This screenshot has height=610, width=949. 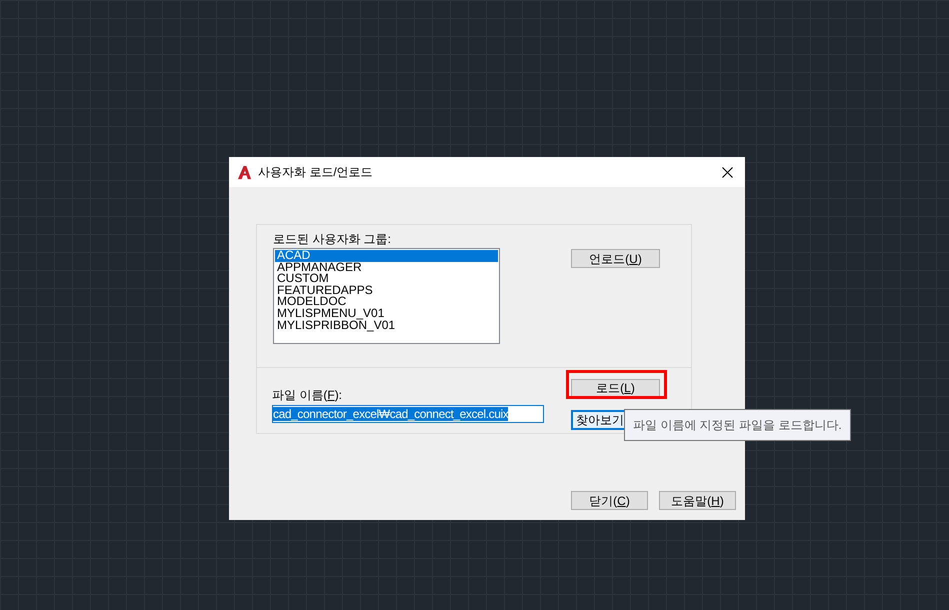 What do you see at coordinates (727, 172) in the screenshot?
I see `close-icon` at bounding box center [727, 172].